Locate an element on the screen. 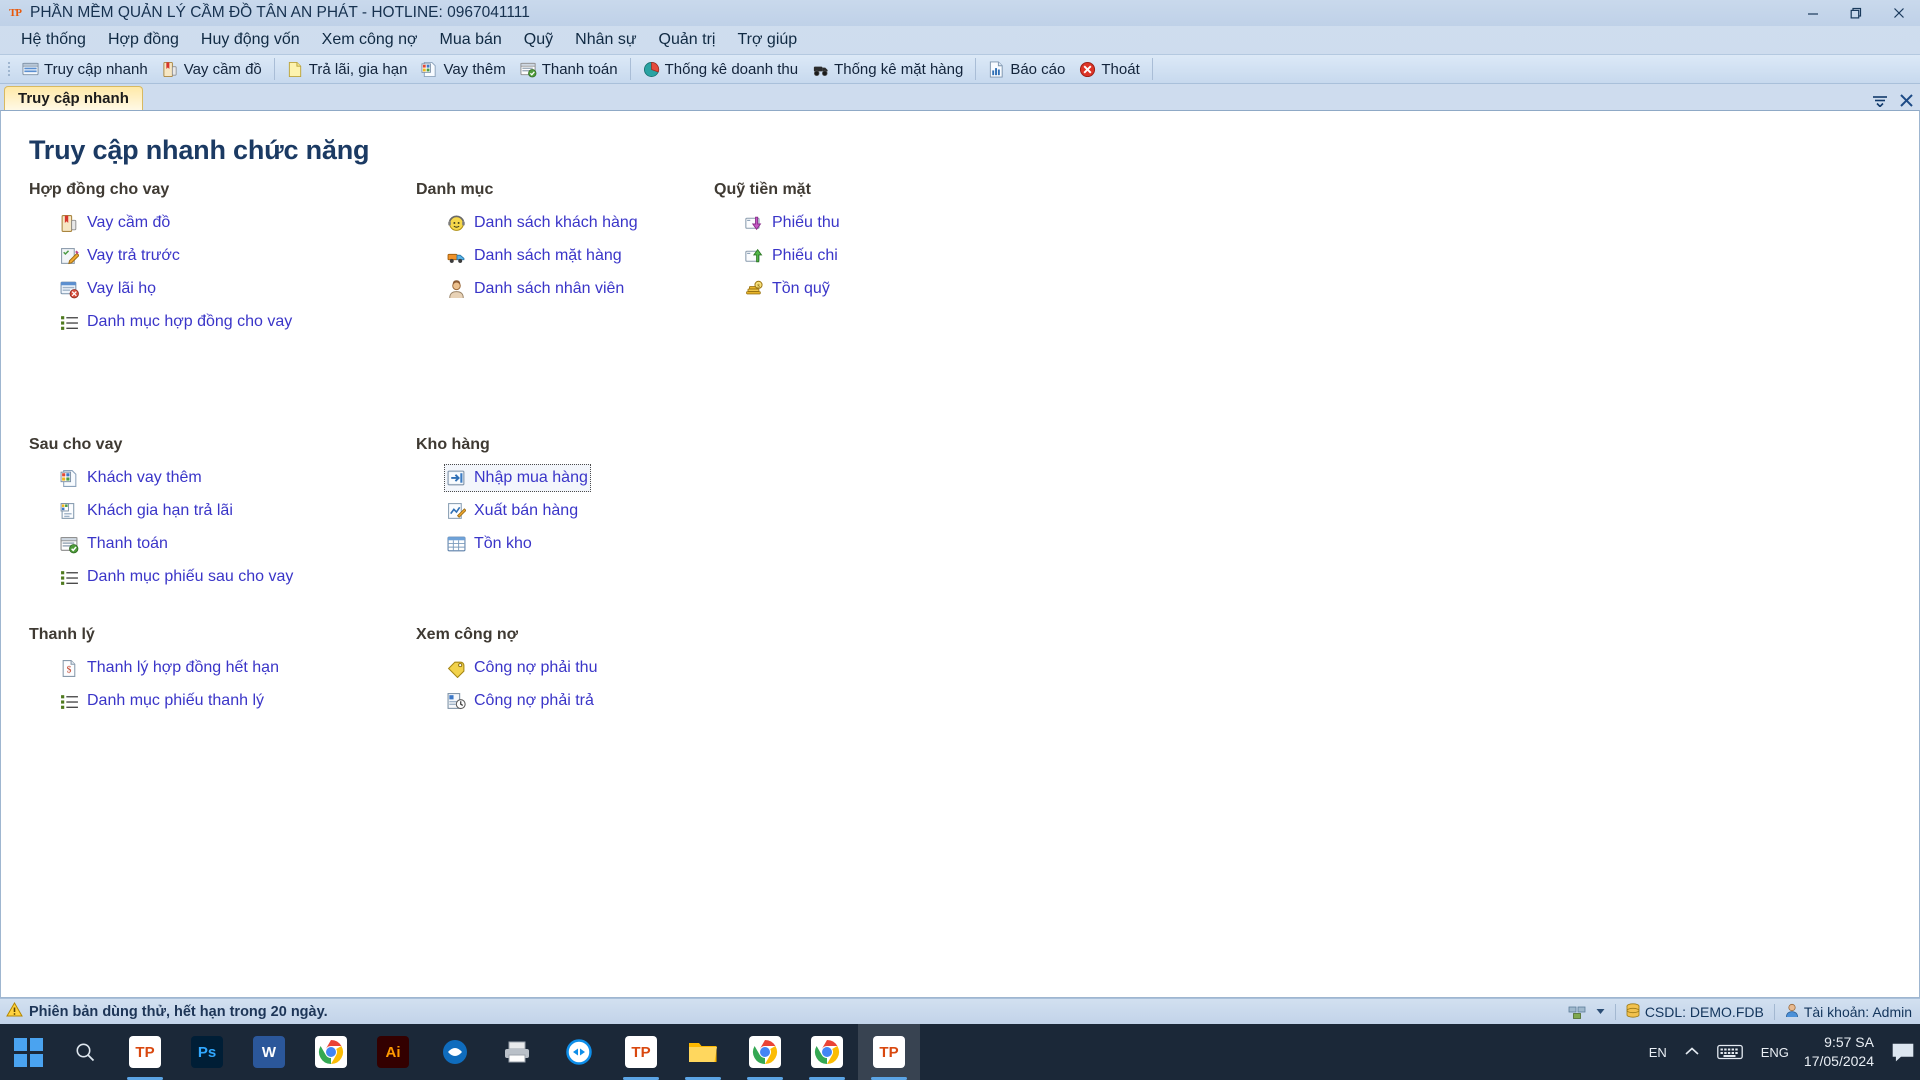 Image resolution: width=1920 pixels, height=1080 pixels. toolbar-button-interest-payment: Trả lãi, gia hạn is located at coordinates (347, 69).